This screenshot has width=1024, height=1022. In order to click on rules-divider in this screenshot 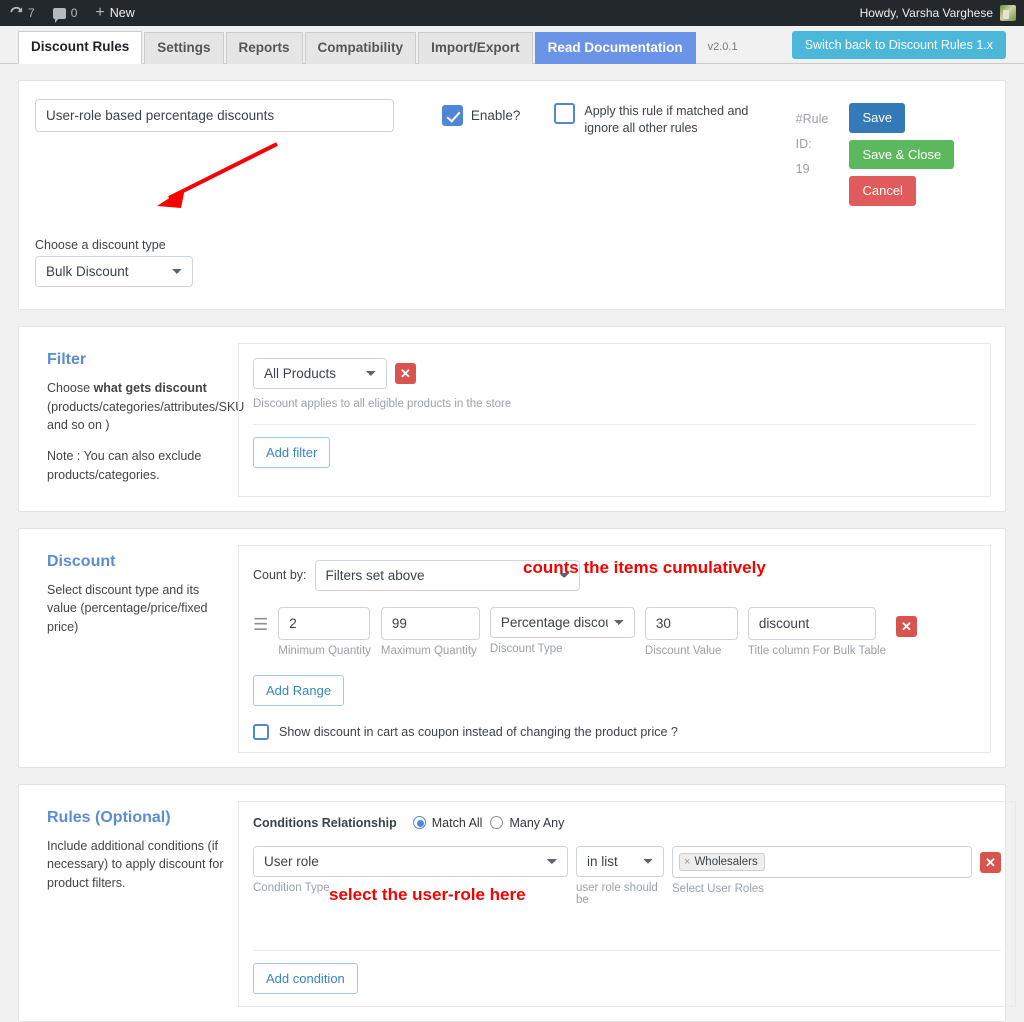, I will do `click(627, 950)`.